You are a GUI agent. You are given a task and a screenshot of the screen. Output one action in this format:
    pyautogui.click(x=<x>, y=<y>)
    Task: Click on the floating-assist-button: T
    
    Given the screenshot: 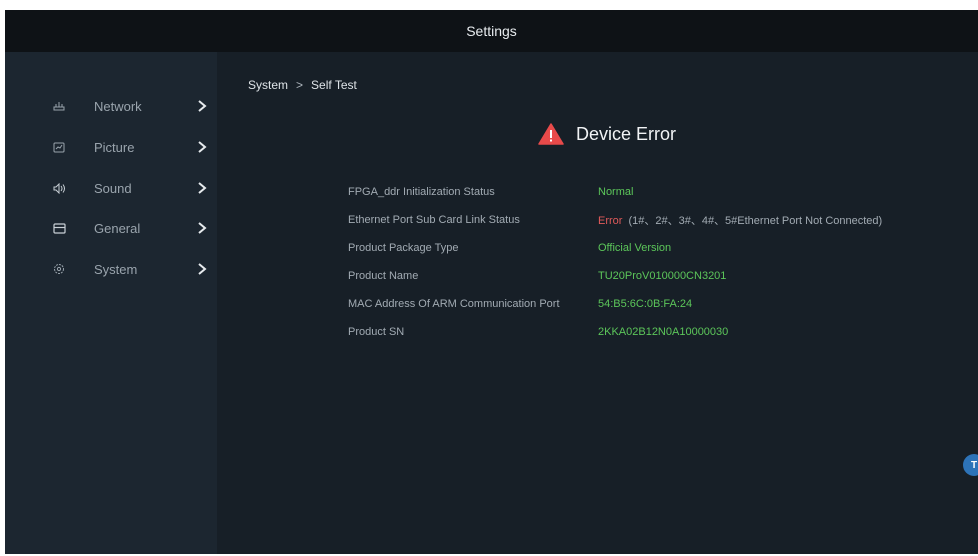 What is the action you would take?
    pyautogui.click(x=970, y=465)
    